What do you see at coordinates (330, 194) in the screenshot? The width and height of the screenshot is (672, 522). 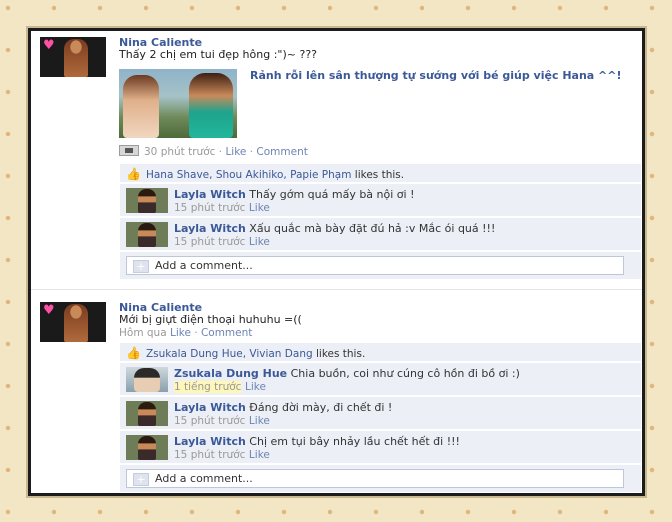 I see `comment-text: Thấy gớm quá mấy bà nội ơi !` at bounding box center [330, 194].